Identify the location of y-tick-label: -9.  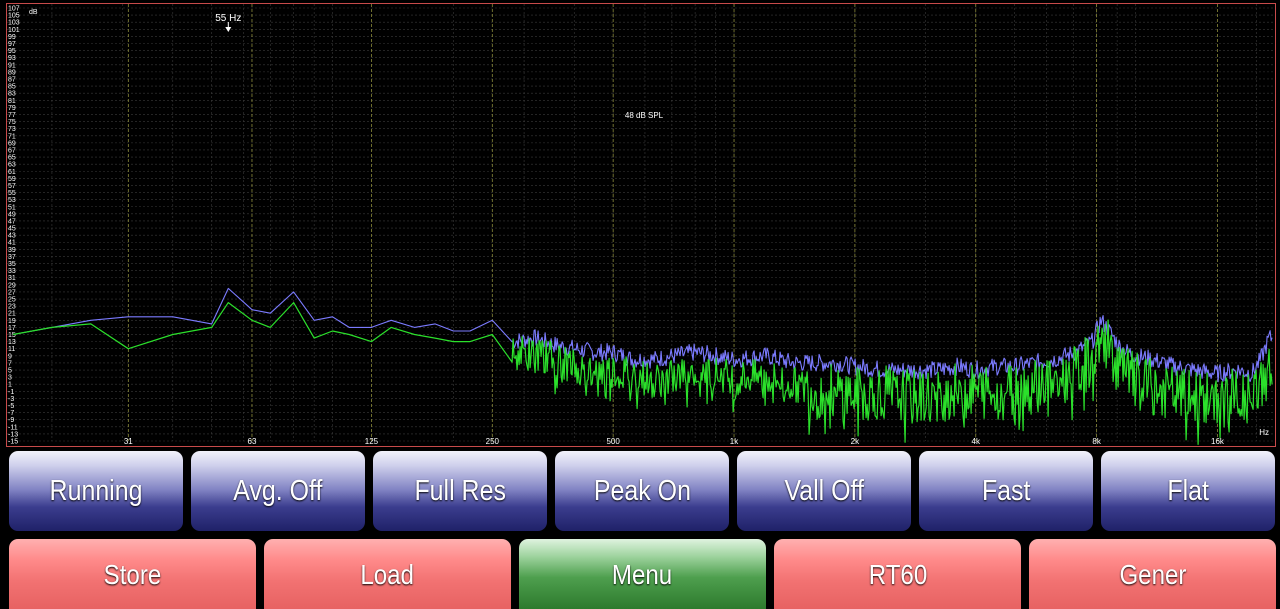
(11, 420).